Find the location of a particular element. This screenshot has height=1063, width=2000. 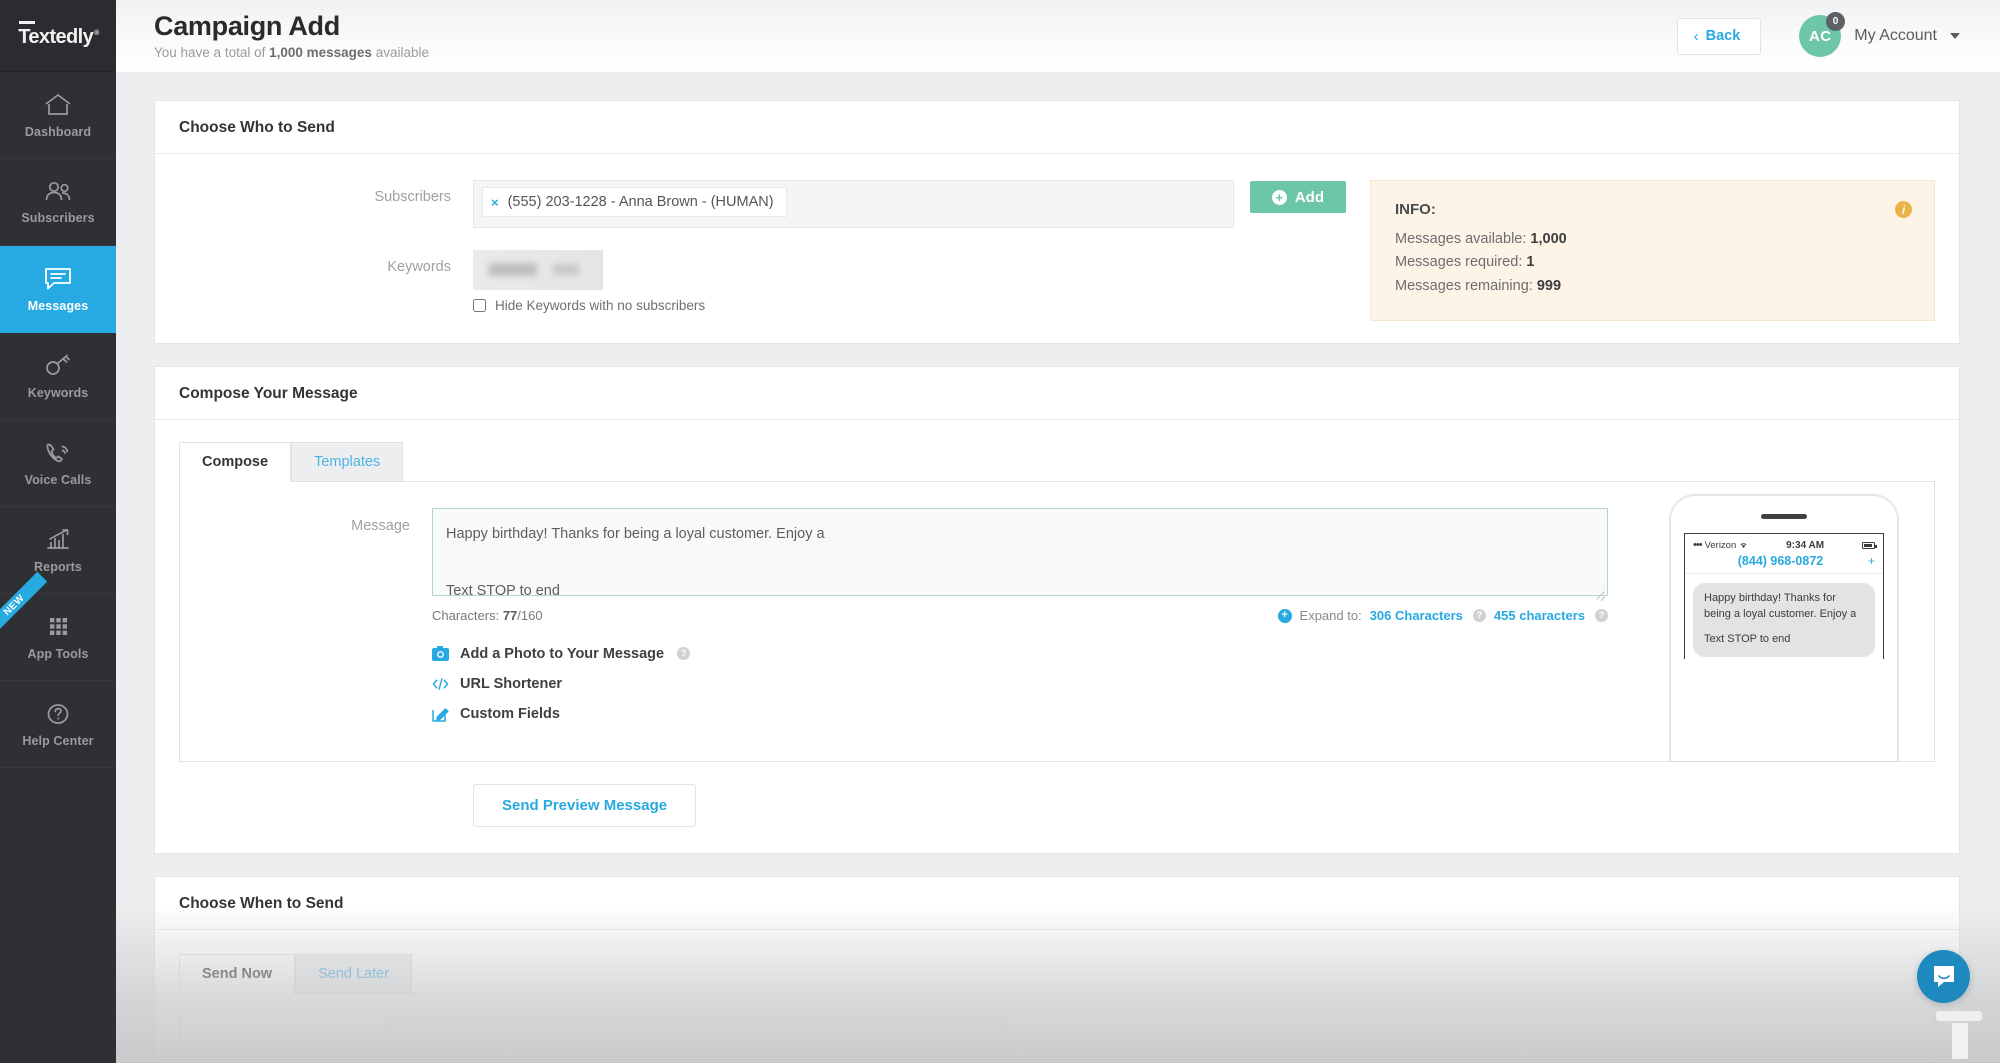

subtitle-suffix: available is located at coordinates (400, 53).